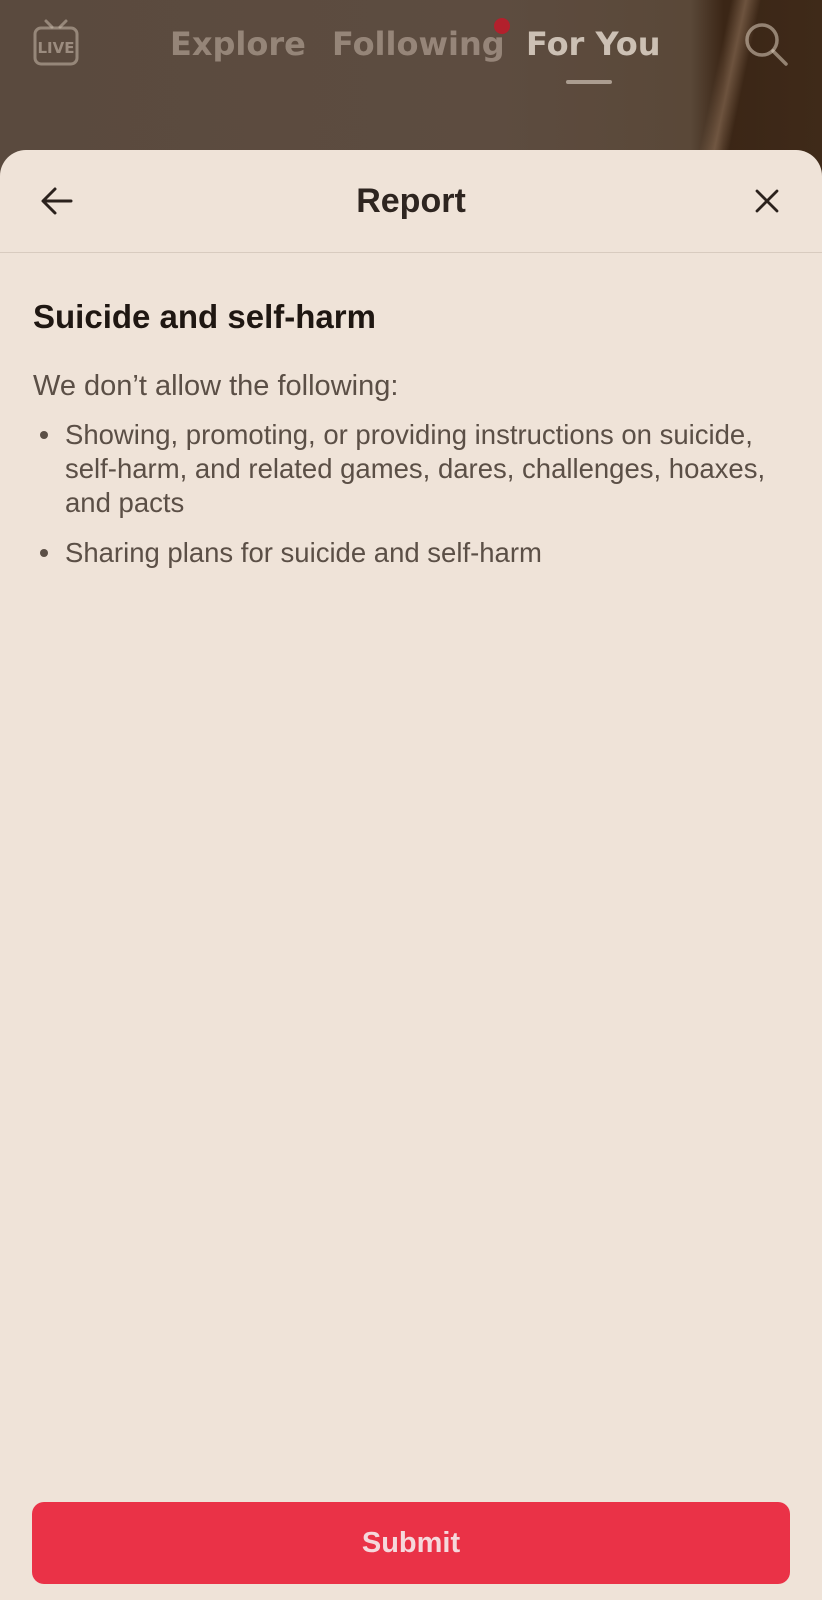 This screenshot has width=822, height=1600. What do you see at coordinates (303, 552) in the screenshot?
I see `rule-text: Sharing plans for suicide and self-harm` at bounding box center [303, 552].